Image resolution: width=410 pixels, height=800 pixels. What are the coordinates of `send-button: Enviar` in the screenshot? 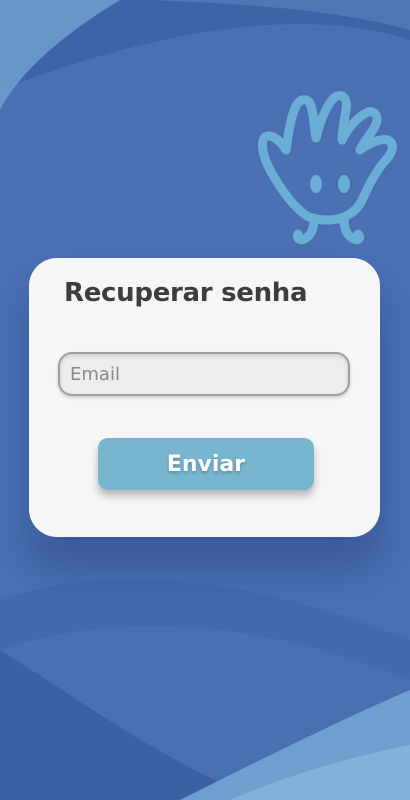 It's located at (206, 464).